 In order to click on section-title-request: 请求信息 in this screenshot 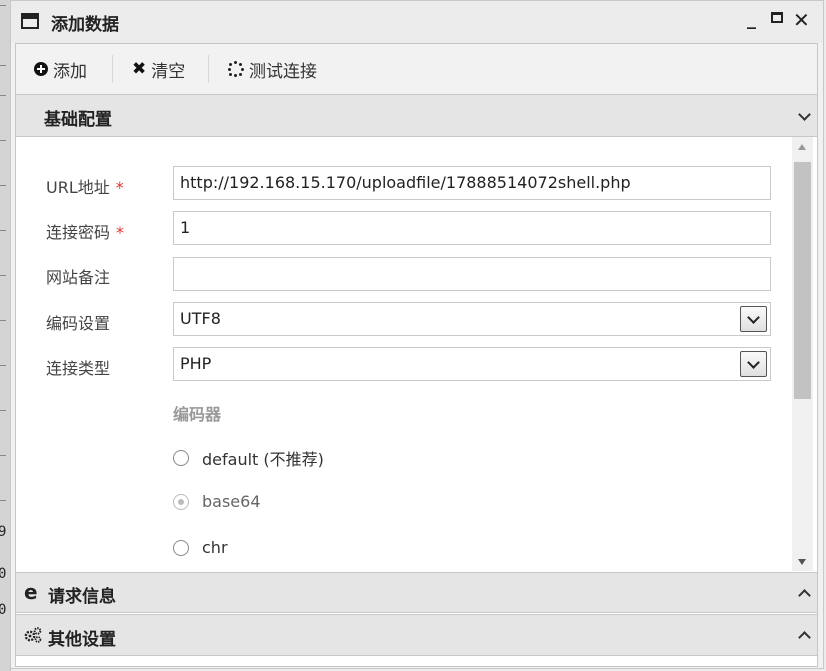, I will do `click(82, 597)`.